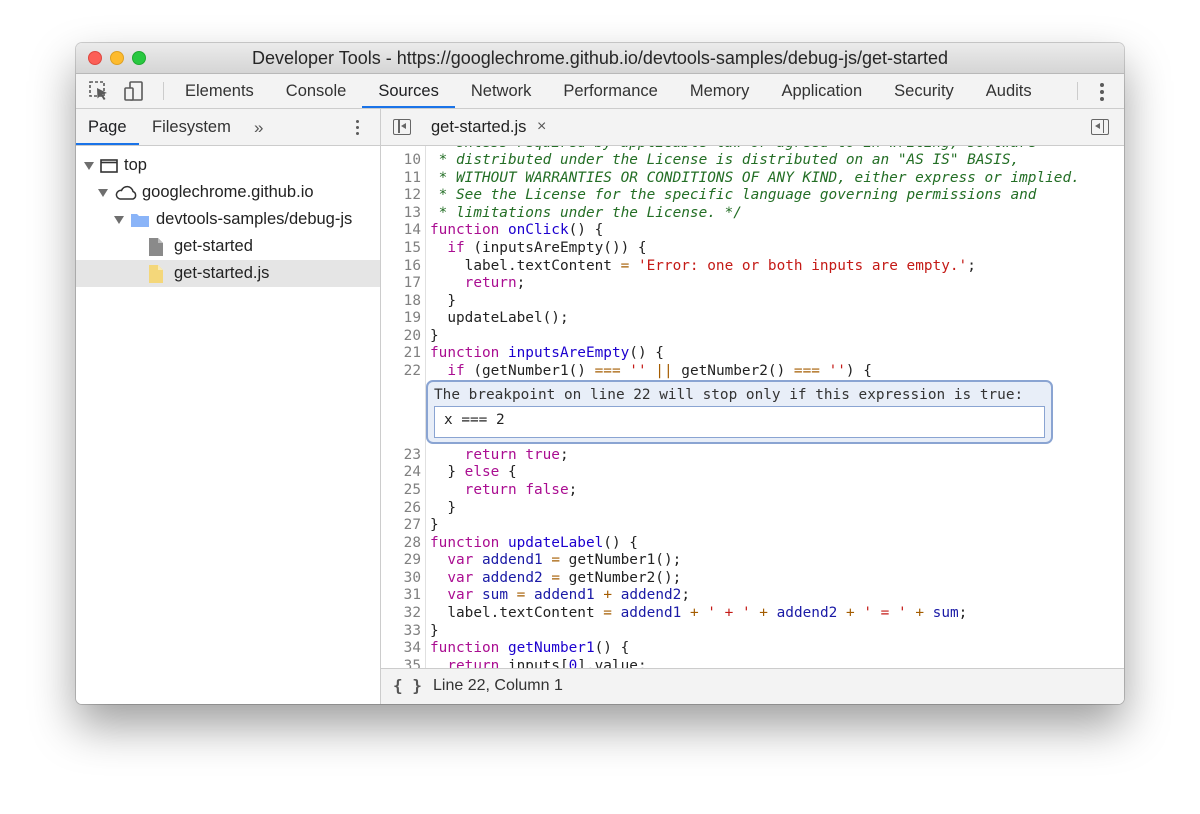  I want to click on navigator-tabs: Page Filesystem », so click(228, 127).